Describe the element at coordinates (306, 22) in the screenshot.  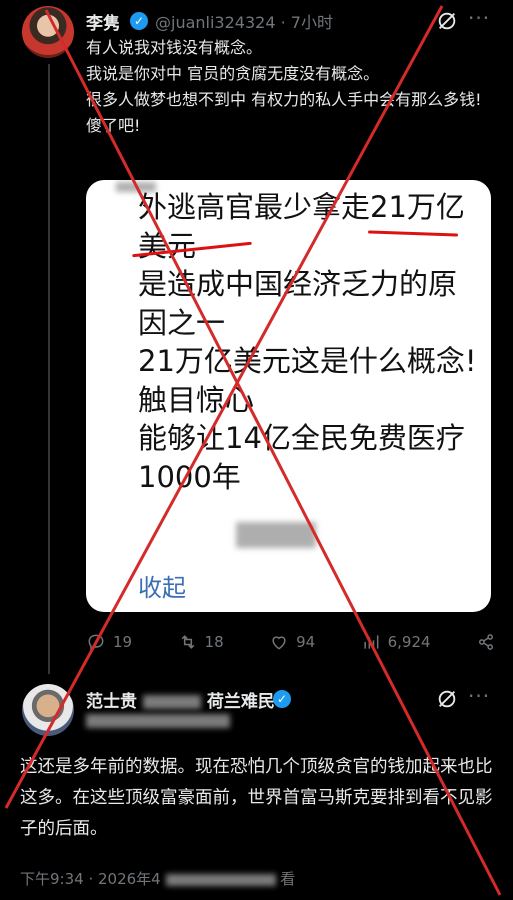
I see `post-time: · 7小时` at that location.